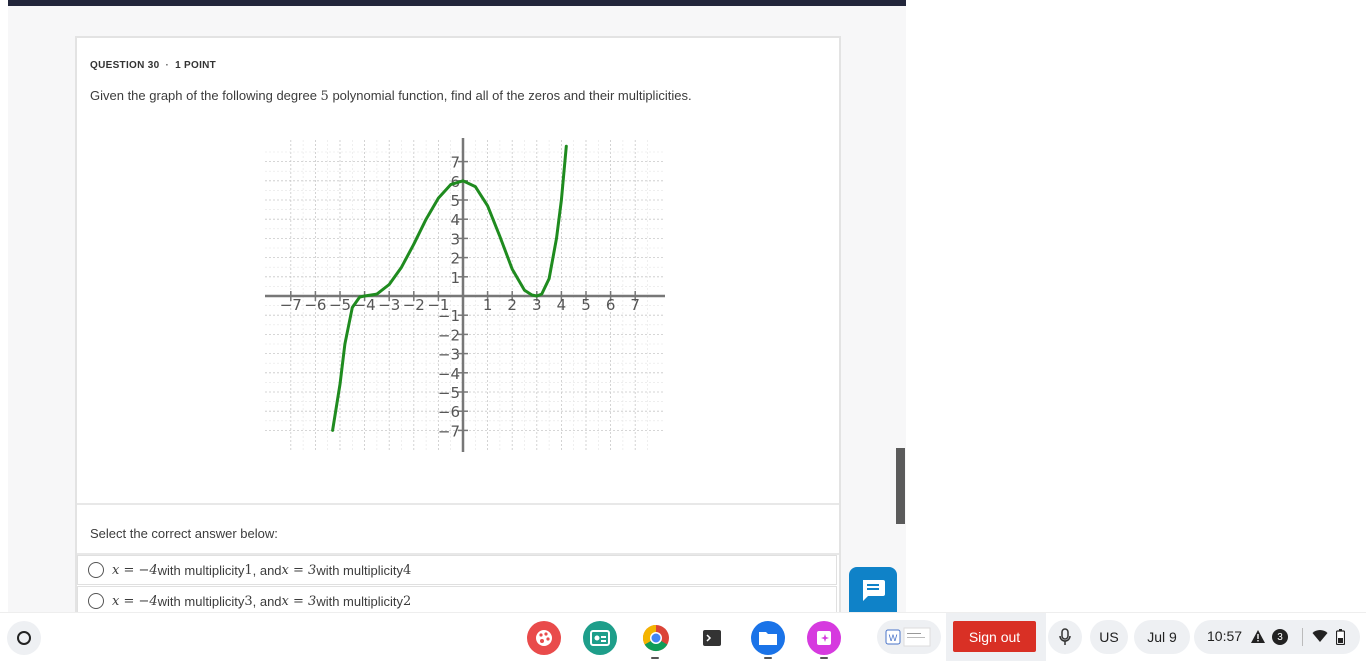 This screenshot has height=661, width=1366. Describe the element at coordinates (1162, 637) in the screenshot. I see `date-display: Jul 9` at that location.